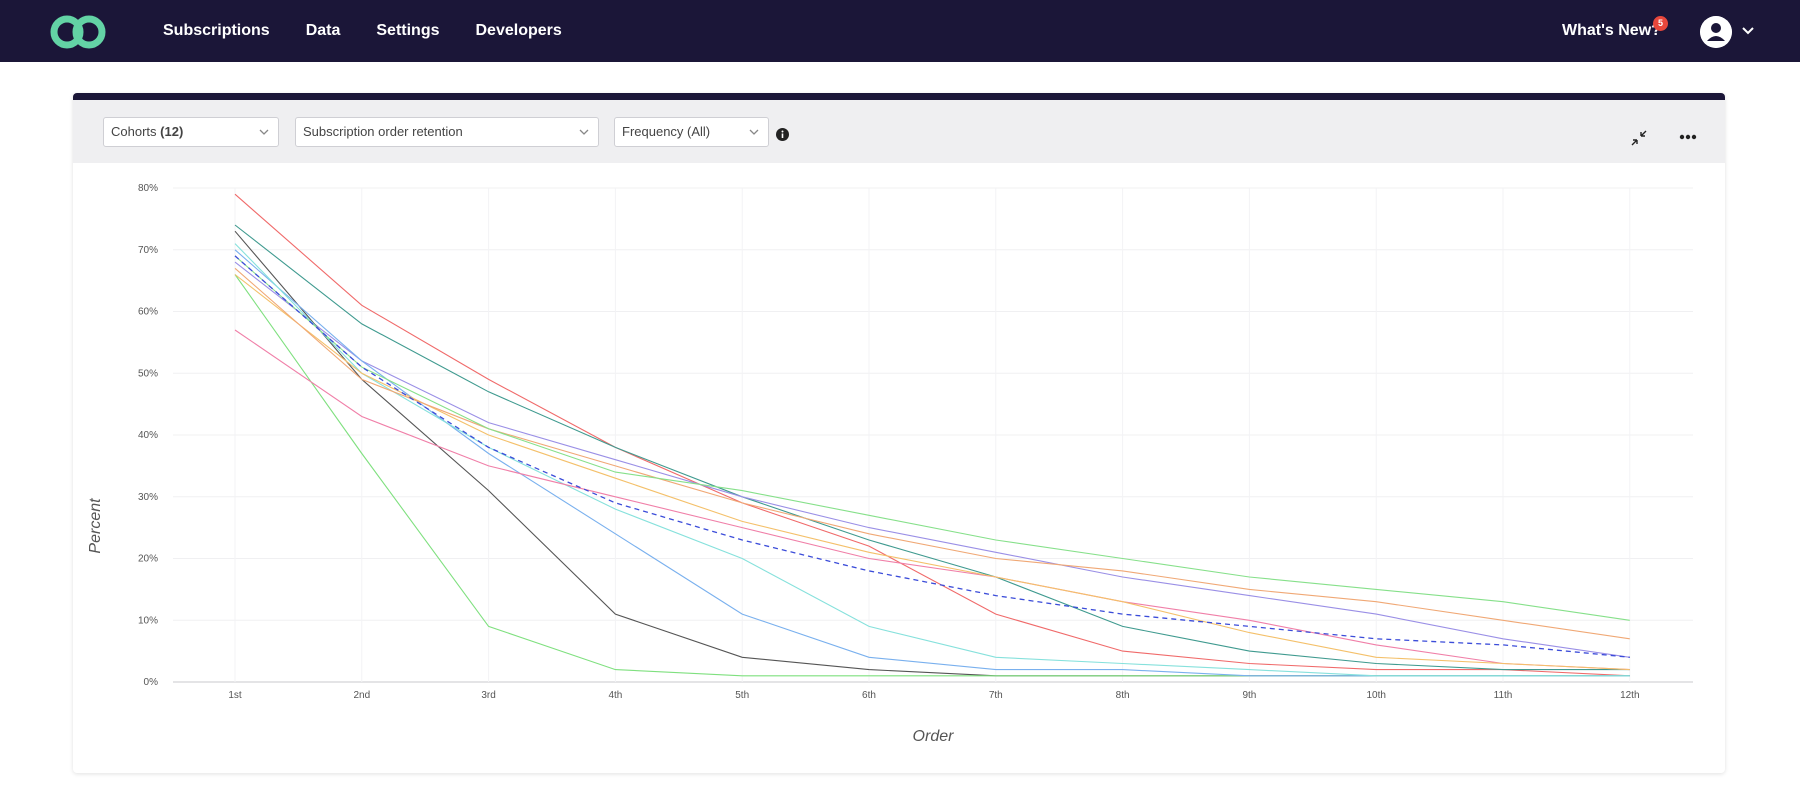  Describe the element at coordinates (148, 188) in the screenshot. I see `y-tick-label: 80%` at that location.